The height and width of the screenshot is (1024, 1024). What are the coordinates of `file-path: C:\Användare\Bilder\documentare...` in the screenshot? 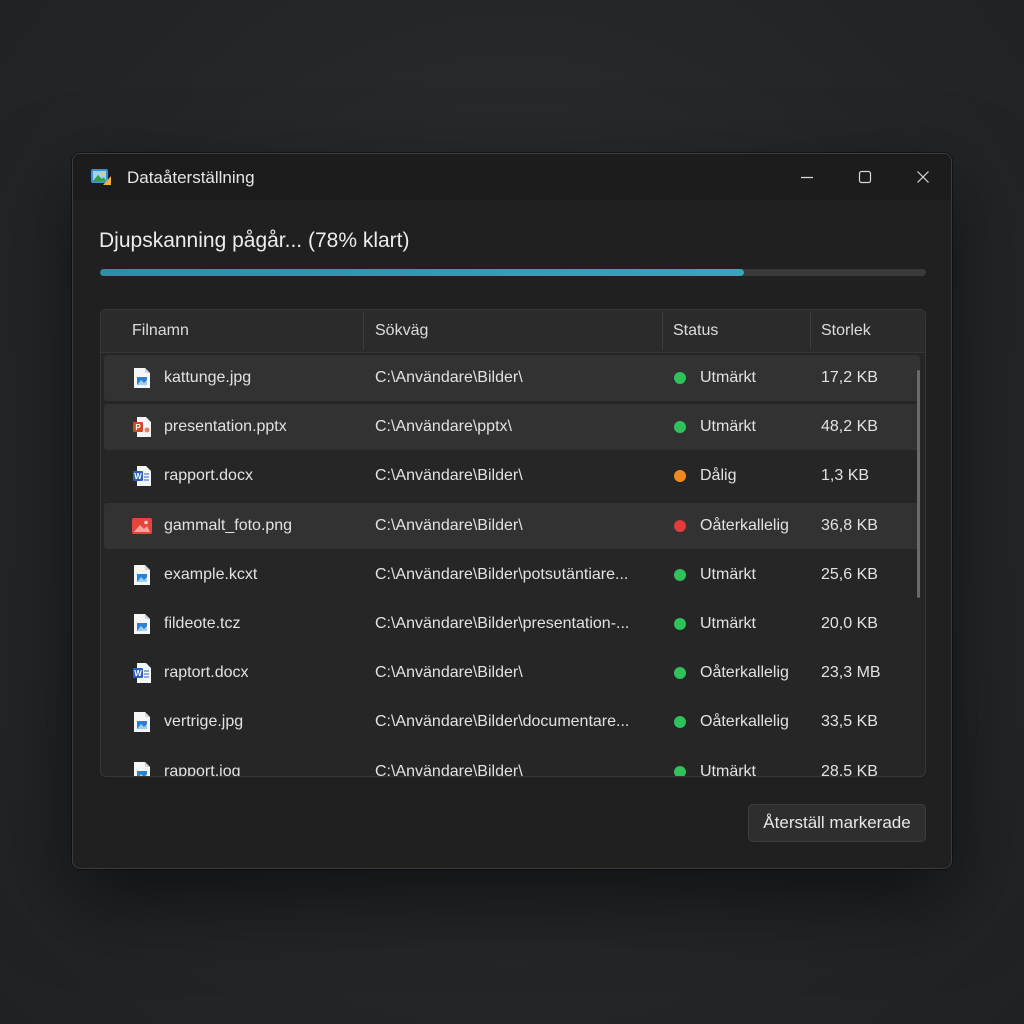 It's located at (502, 722).